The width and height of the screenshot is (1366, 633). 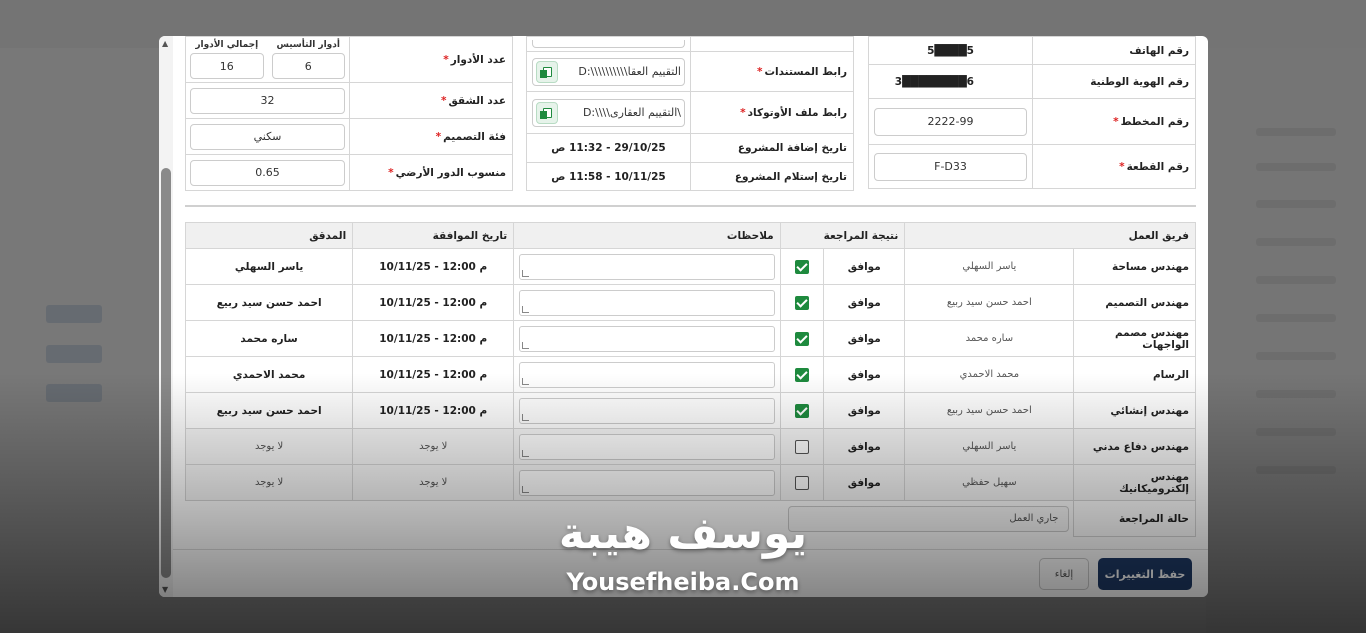 I want to click on auditor-name: محمد الاحمدي, so click(x=269, y=374).